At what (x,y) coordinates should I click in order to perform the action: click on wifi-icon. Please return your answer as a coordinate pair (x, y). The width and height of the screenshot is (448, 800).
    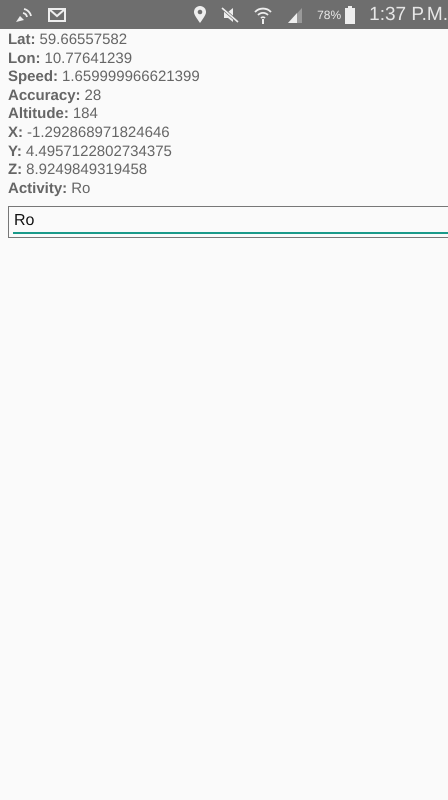
    Looking at the image, I should click on (263, 15).